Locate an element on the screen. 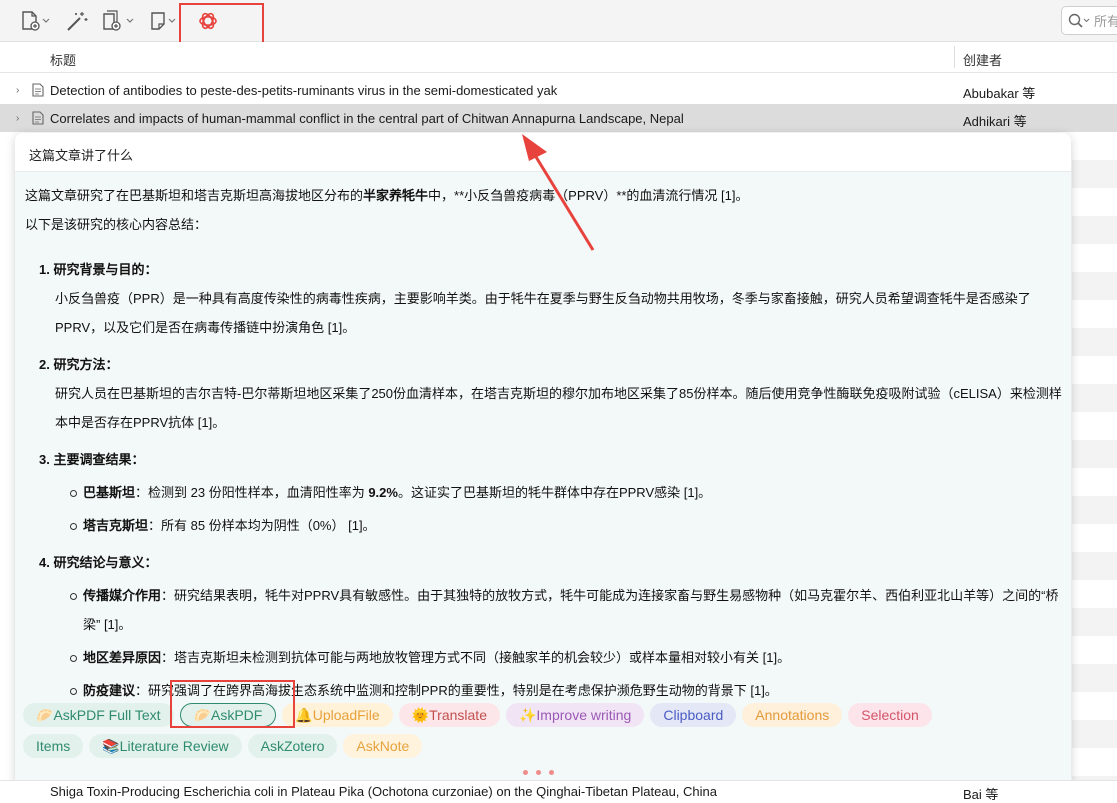 The width and height of the screenshot is (1117, 803). new-item-icon is located at coordinates (36, 21).